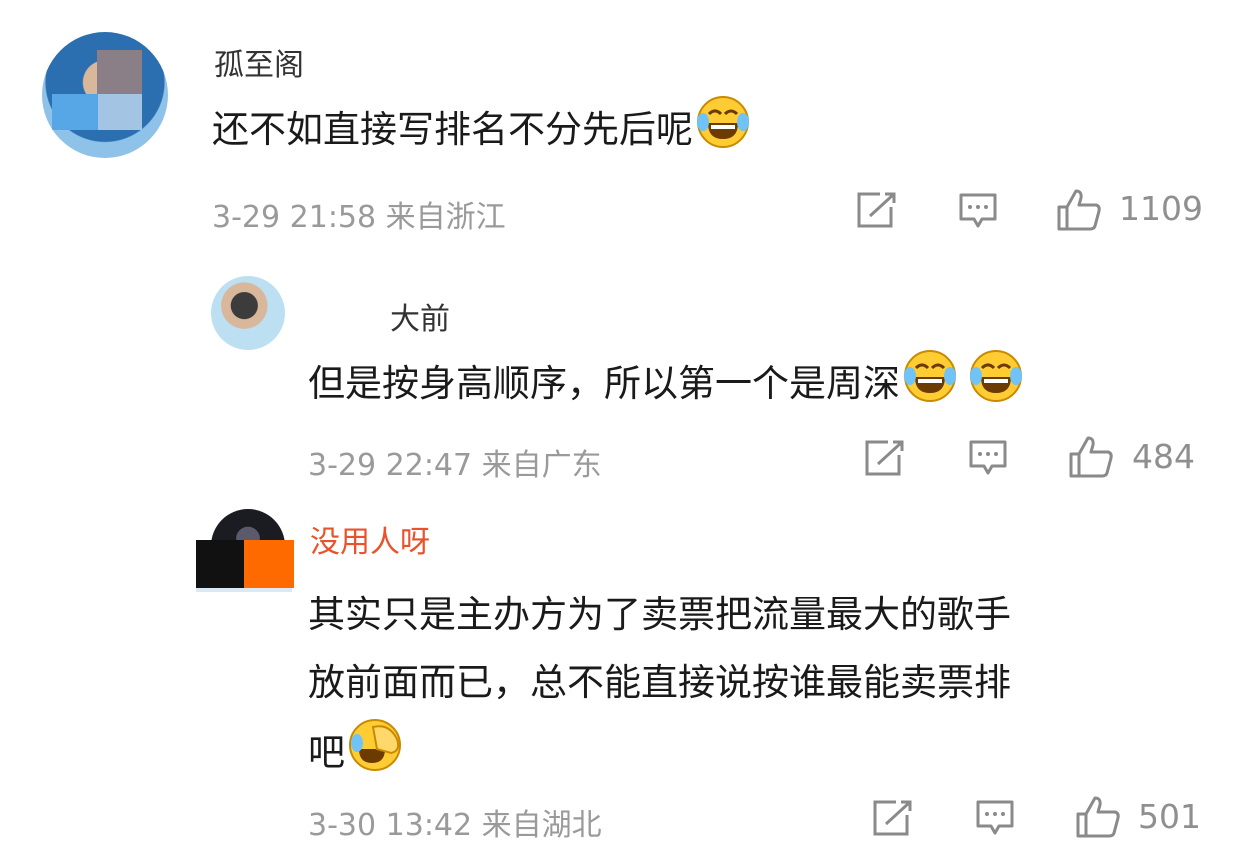  Describe the element at coordinates (342, 825) in the screenshot. I see `comment-date: 3-30` at that location.